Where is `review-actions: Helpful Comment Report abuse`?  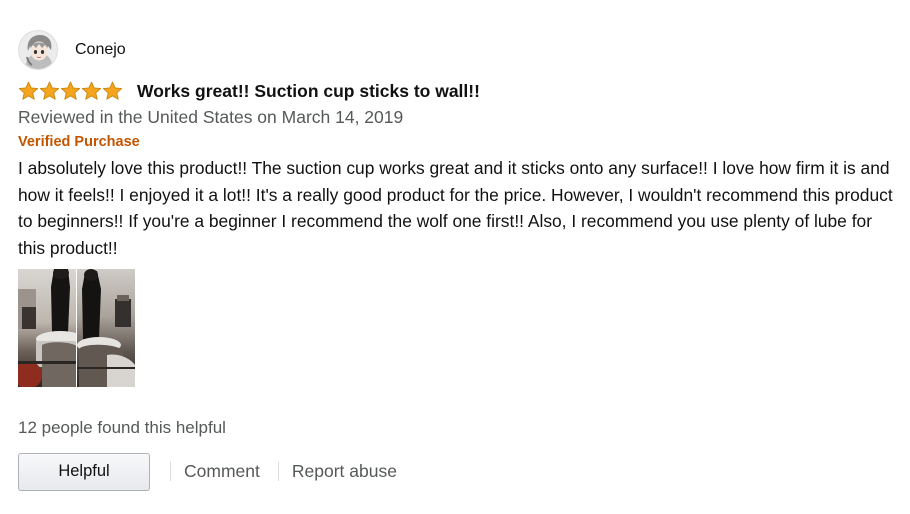
review-actions: Helpful Comment Report abuse is located at coordinates (458, 471).